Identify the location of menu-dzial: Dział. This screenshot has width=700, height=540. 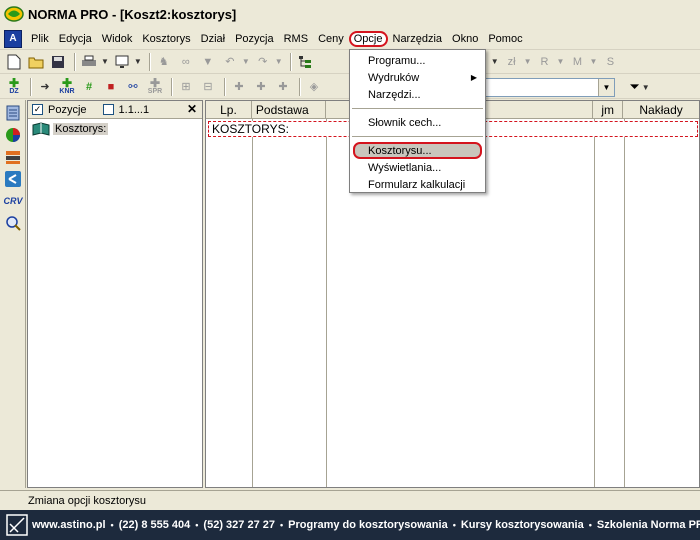
(213, 39).